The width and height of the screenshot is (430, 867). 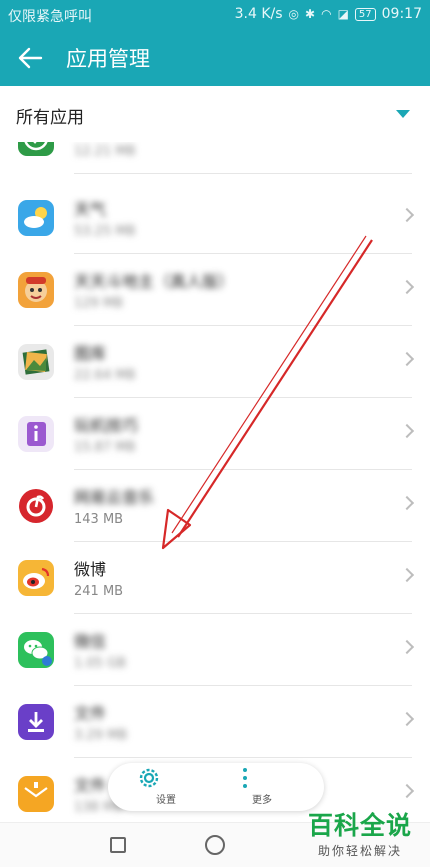 What do you see at coordinates (114, 497) in the screenshot?
I see `app-name: 网易云音乐` at bounding box center [114, 497].